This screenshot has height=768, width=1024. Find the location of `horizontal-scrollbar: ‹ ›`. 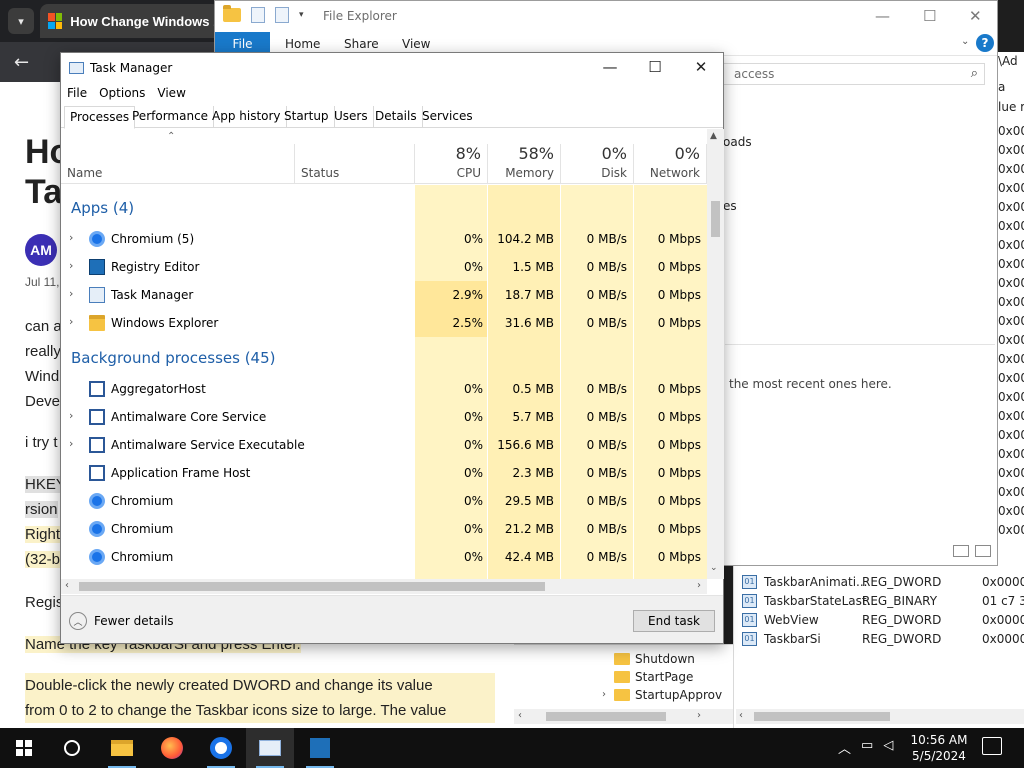

horizontal-scrollbar: ‹ › is located at coordinates (384, 586).